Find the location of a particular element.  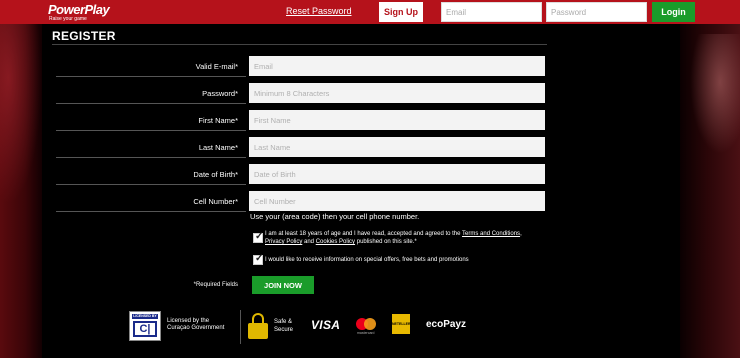

license-badge-mark: C| is located at coordinates (145, 329).